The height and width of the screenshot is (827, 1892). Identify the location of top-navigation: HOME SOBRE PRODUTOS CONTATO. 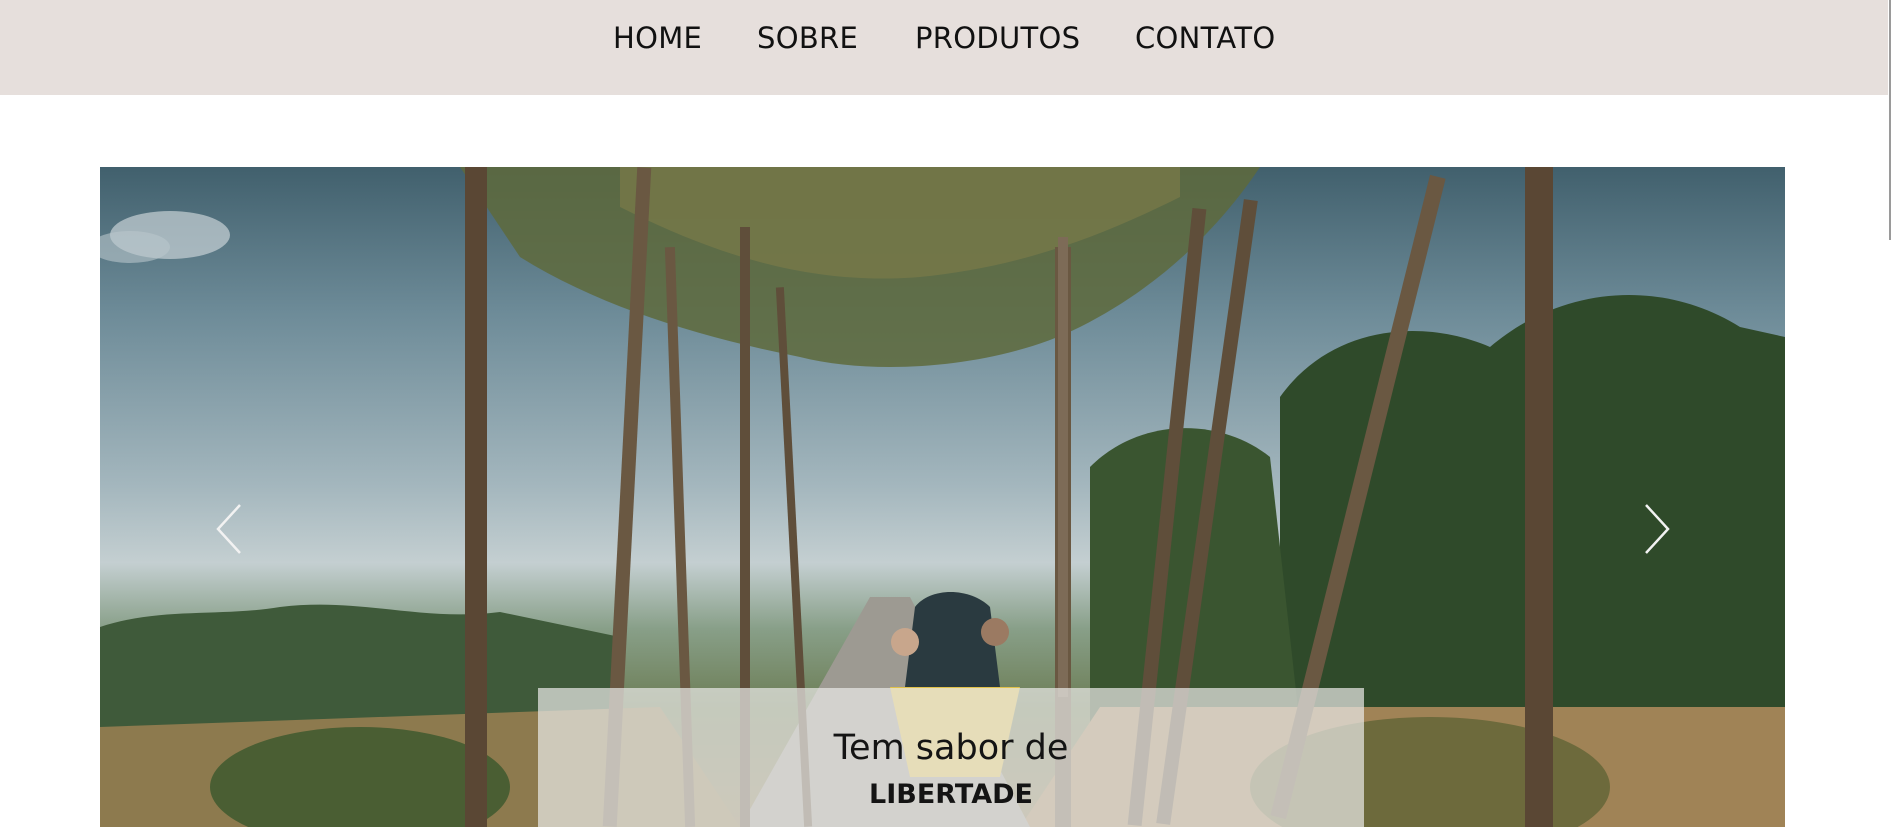
(944, 47).